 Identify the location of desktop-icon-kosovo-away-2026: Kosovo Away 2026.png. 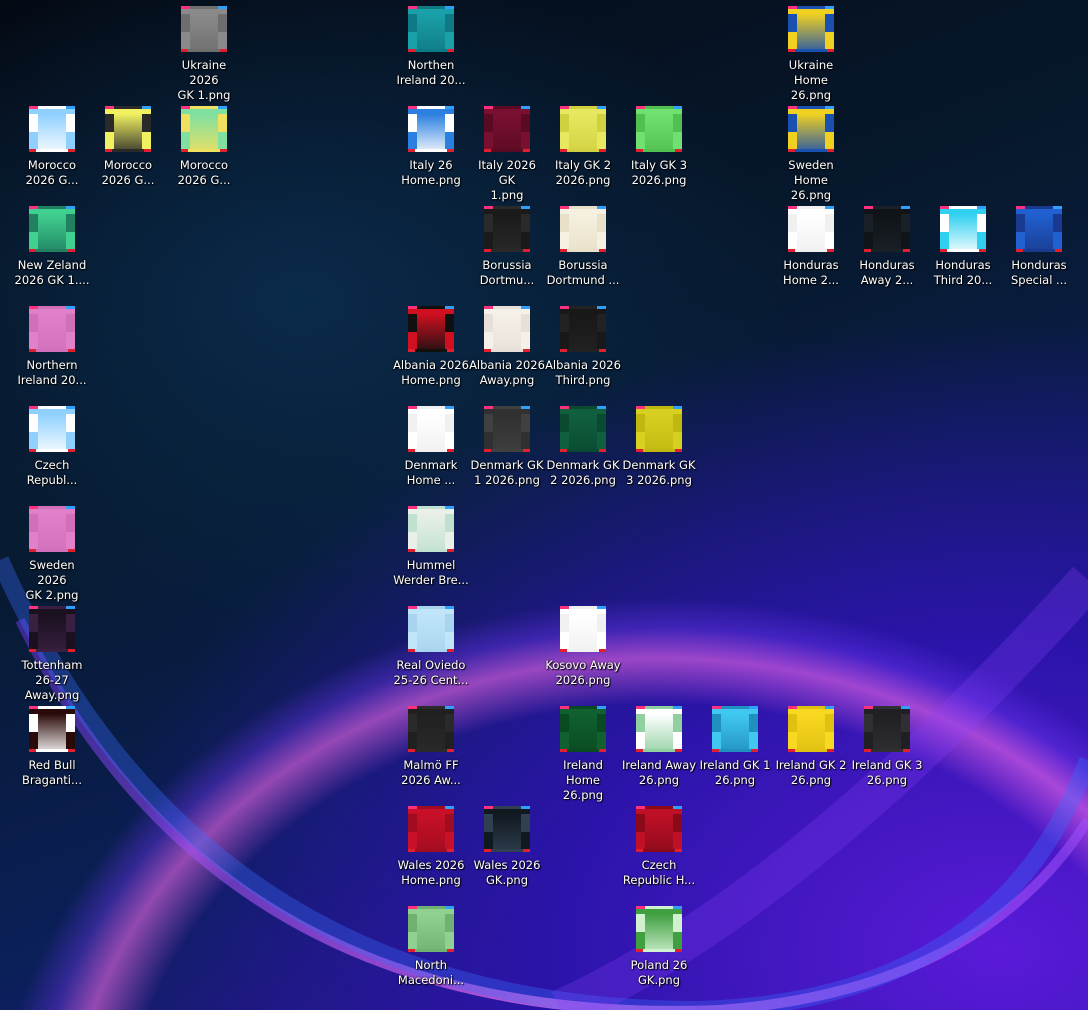
(583, 646).